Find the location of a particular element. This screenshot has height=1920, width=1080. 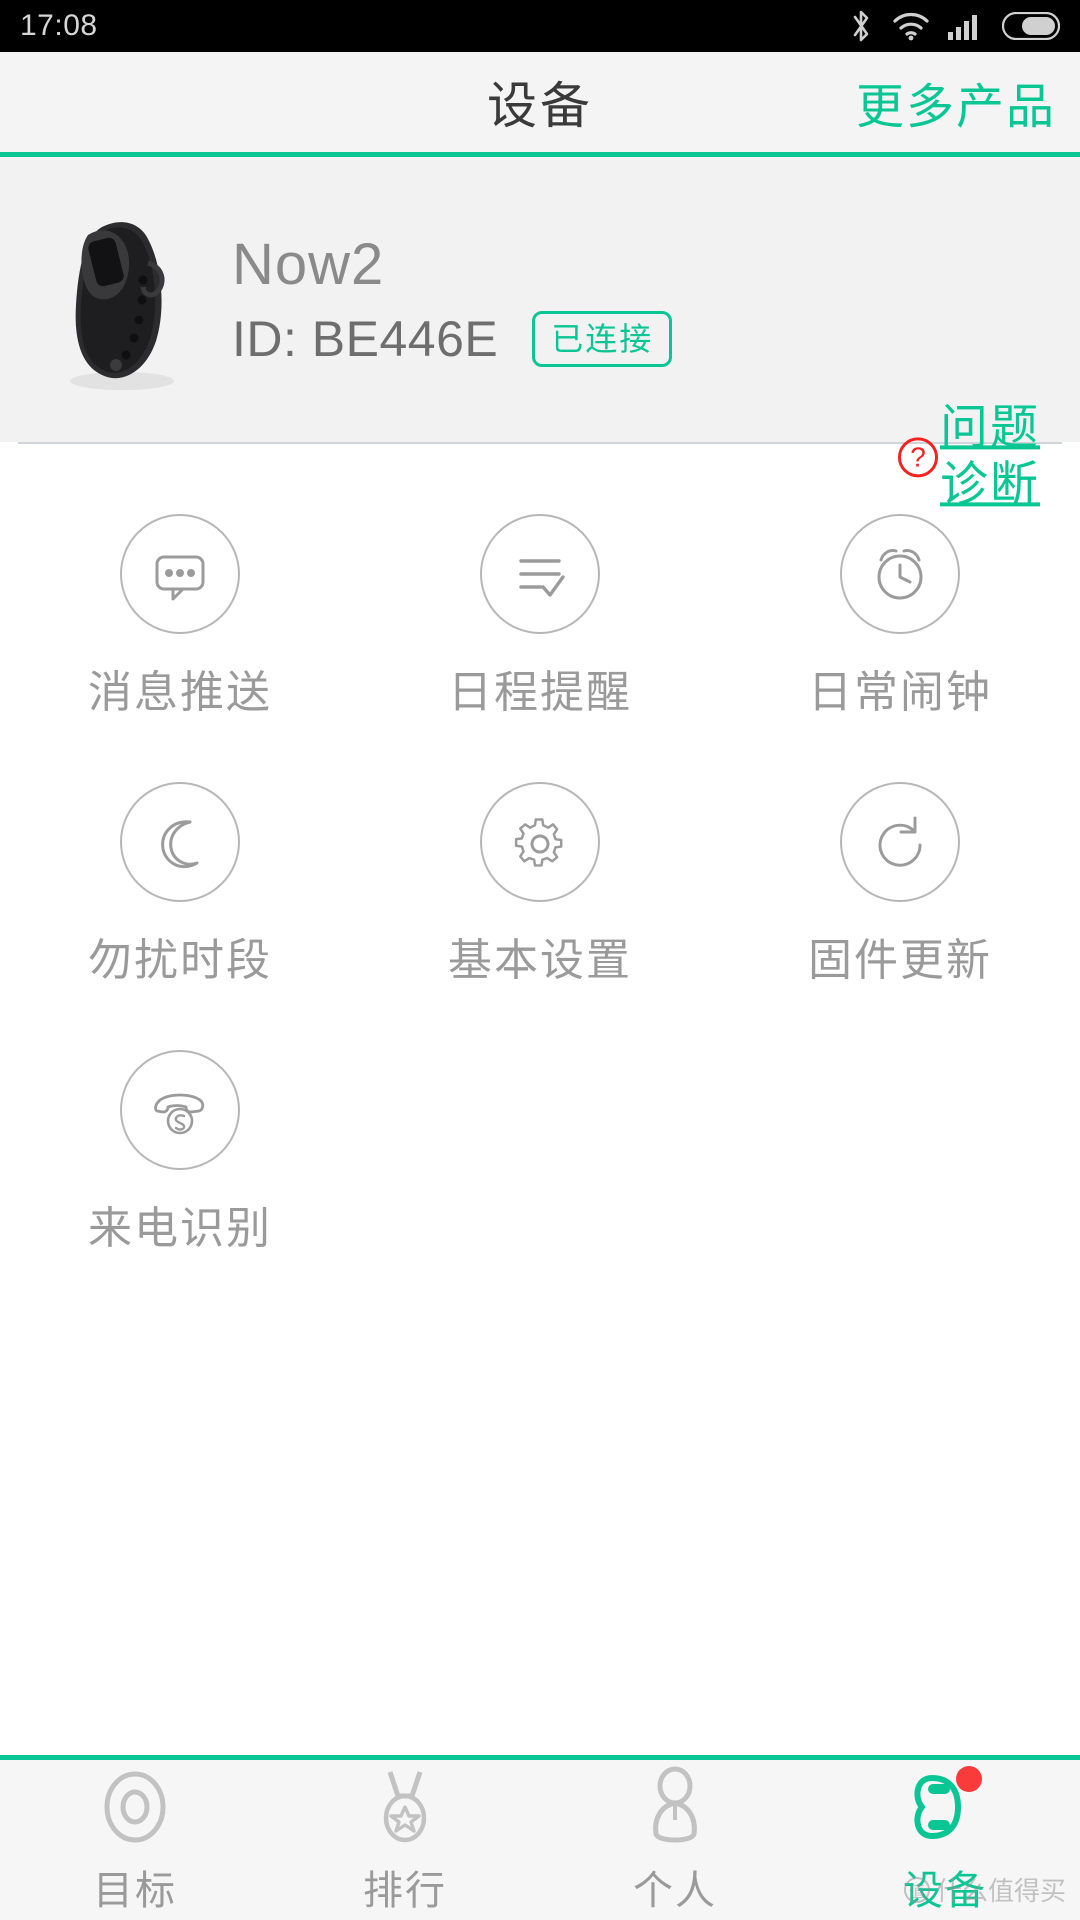

tab-device: 设备 is located at coordinates (945, 1840).